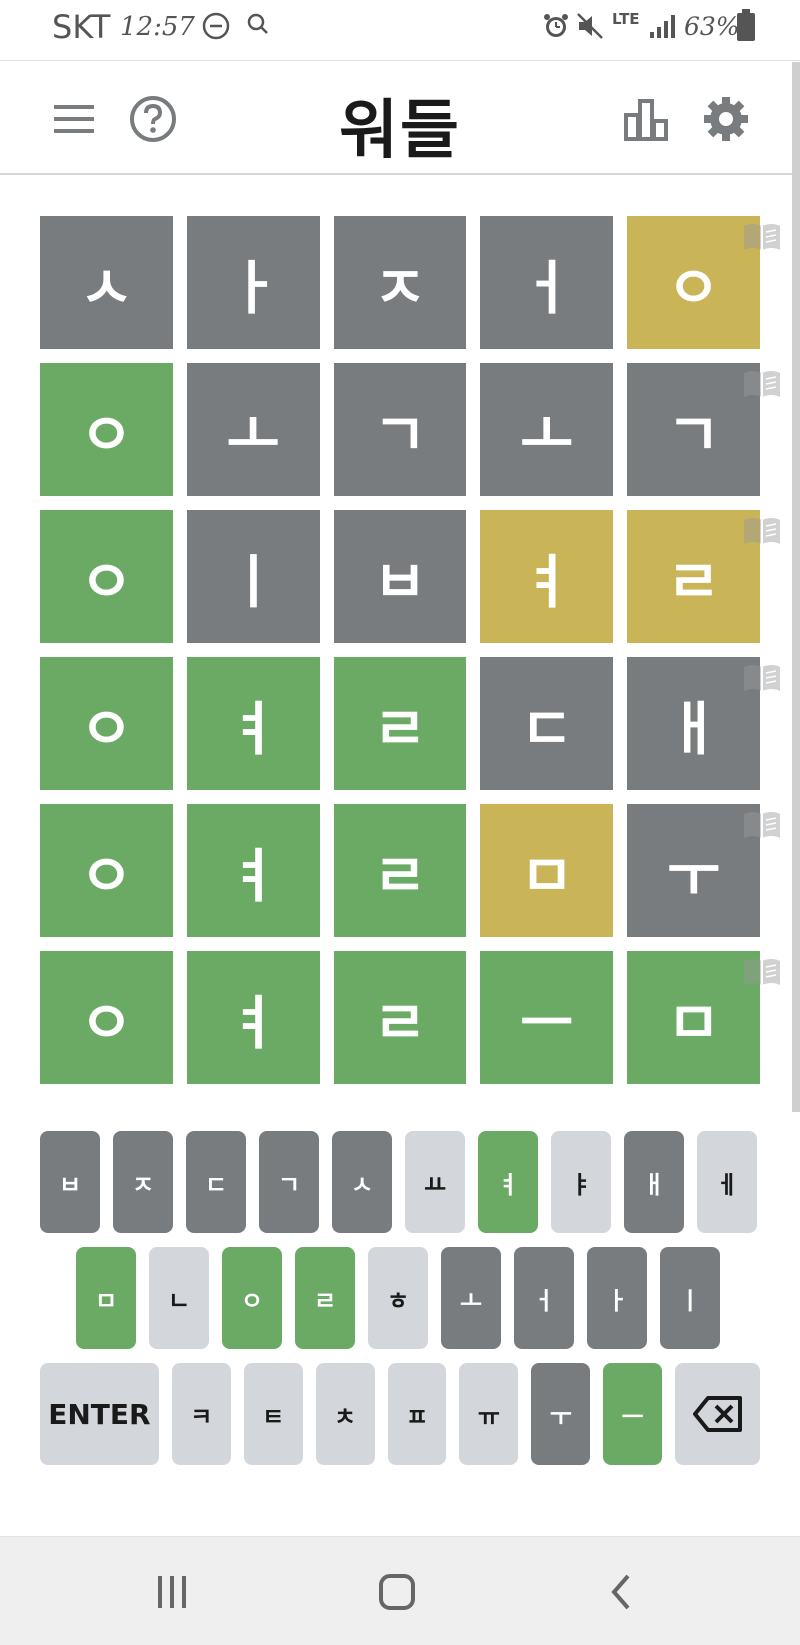 The height and width of the screenshot is (1645, 800). What do you see at coordinates (581, 1182) in the screenshot?
I see `keyboard-key: ㅑ` at bounding box center [581, 1182].